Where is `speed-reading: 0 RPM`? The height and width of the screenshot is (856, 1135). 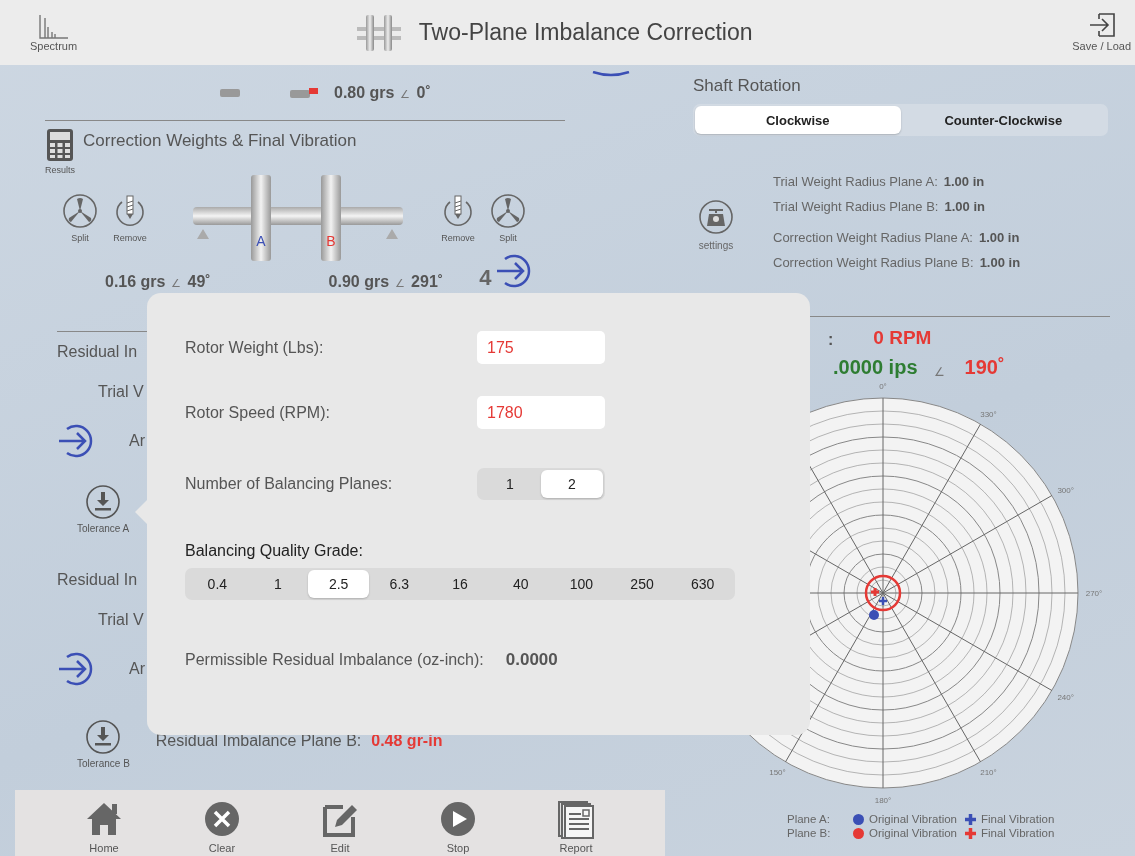 speed-reading: 0 RPM is located at coordinates (902, 338).